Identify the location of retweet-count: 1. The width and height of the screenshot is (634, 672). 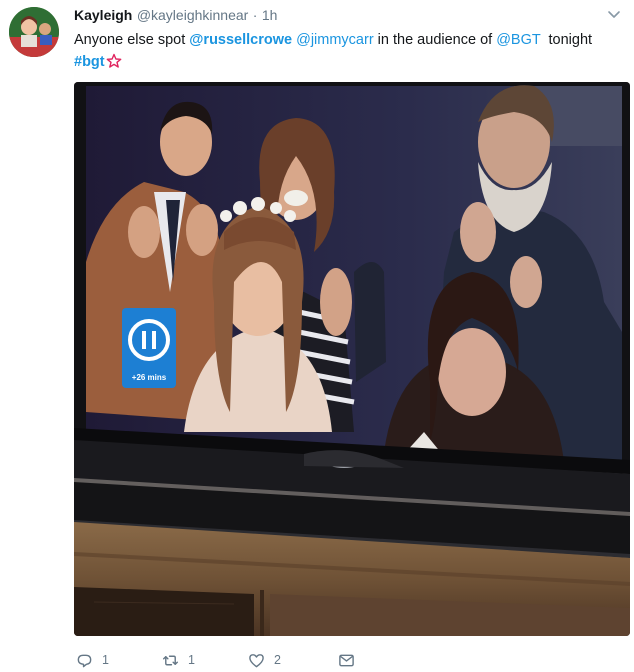
(191, 660).